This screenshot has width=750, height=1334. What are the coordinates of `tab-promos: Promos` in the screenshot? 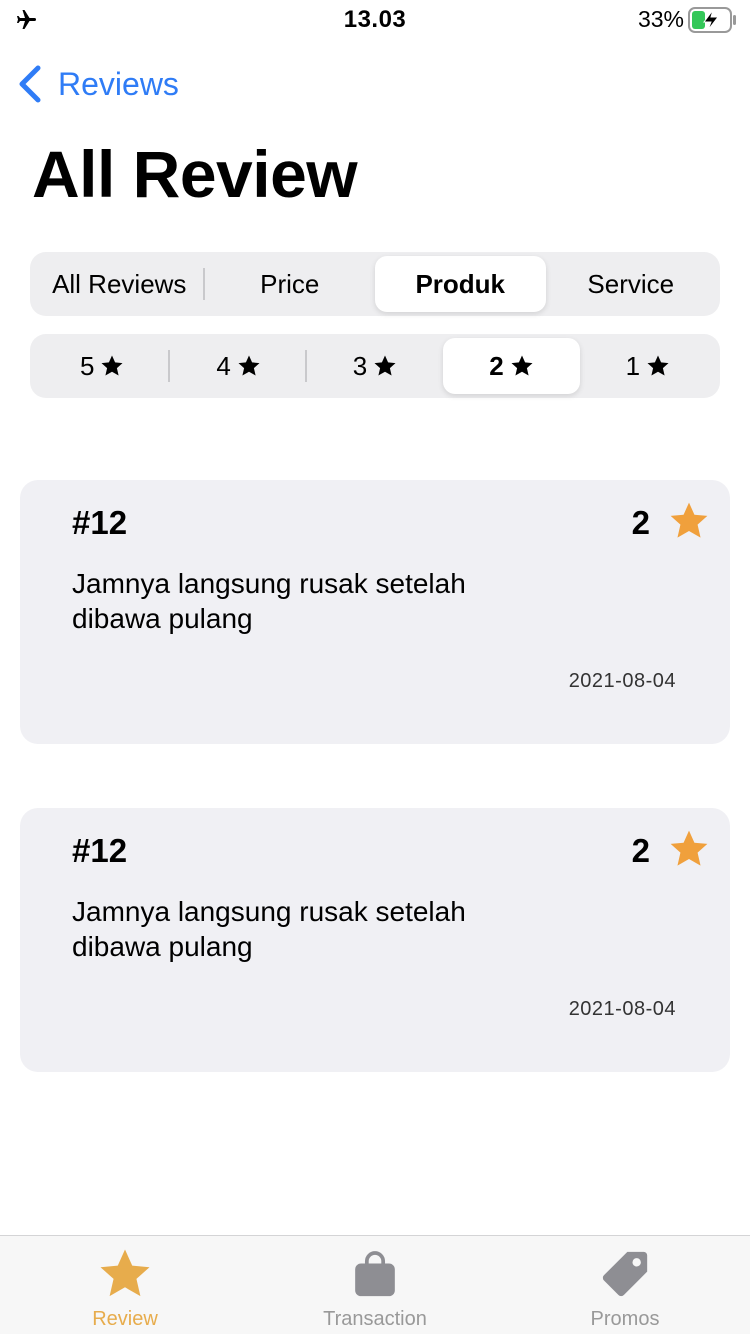 It's located at (625, 1285).